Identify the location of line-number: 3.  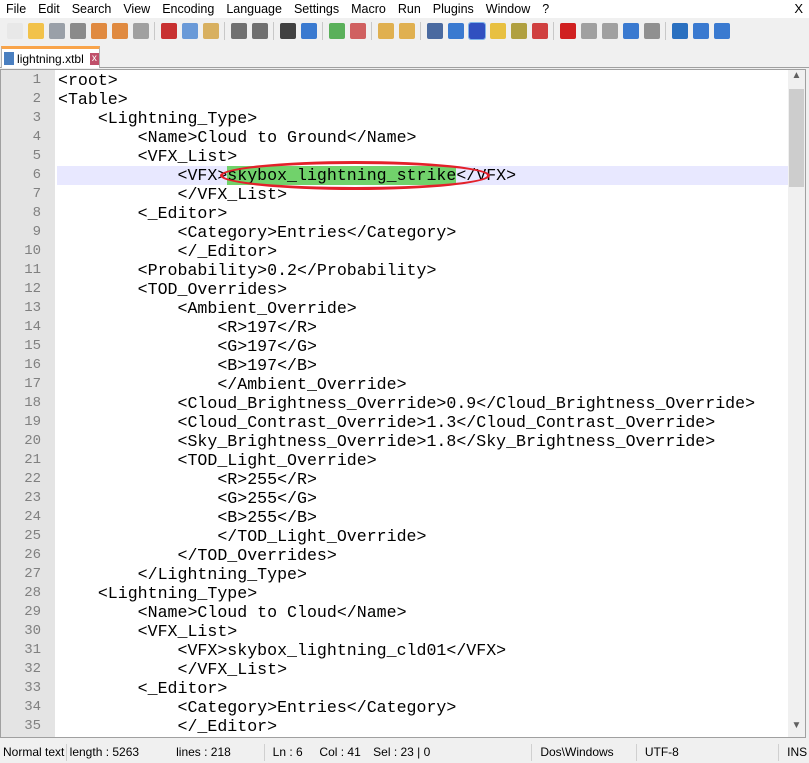
(36, 118).